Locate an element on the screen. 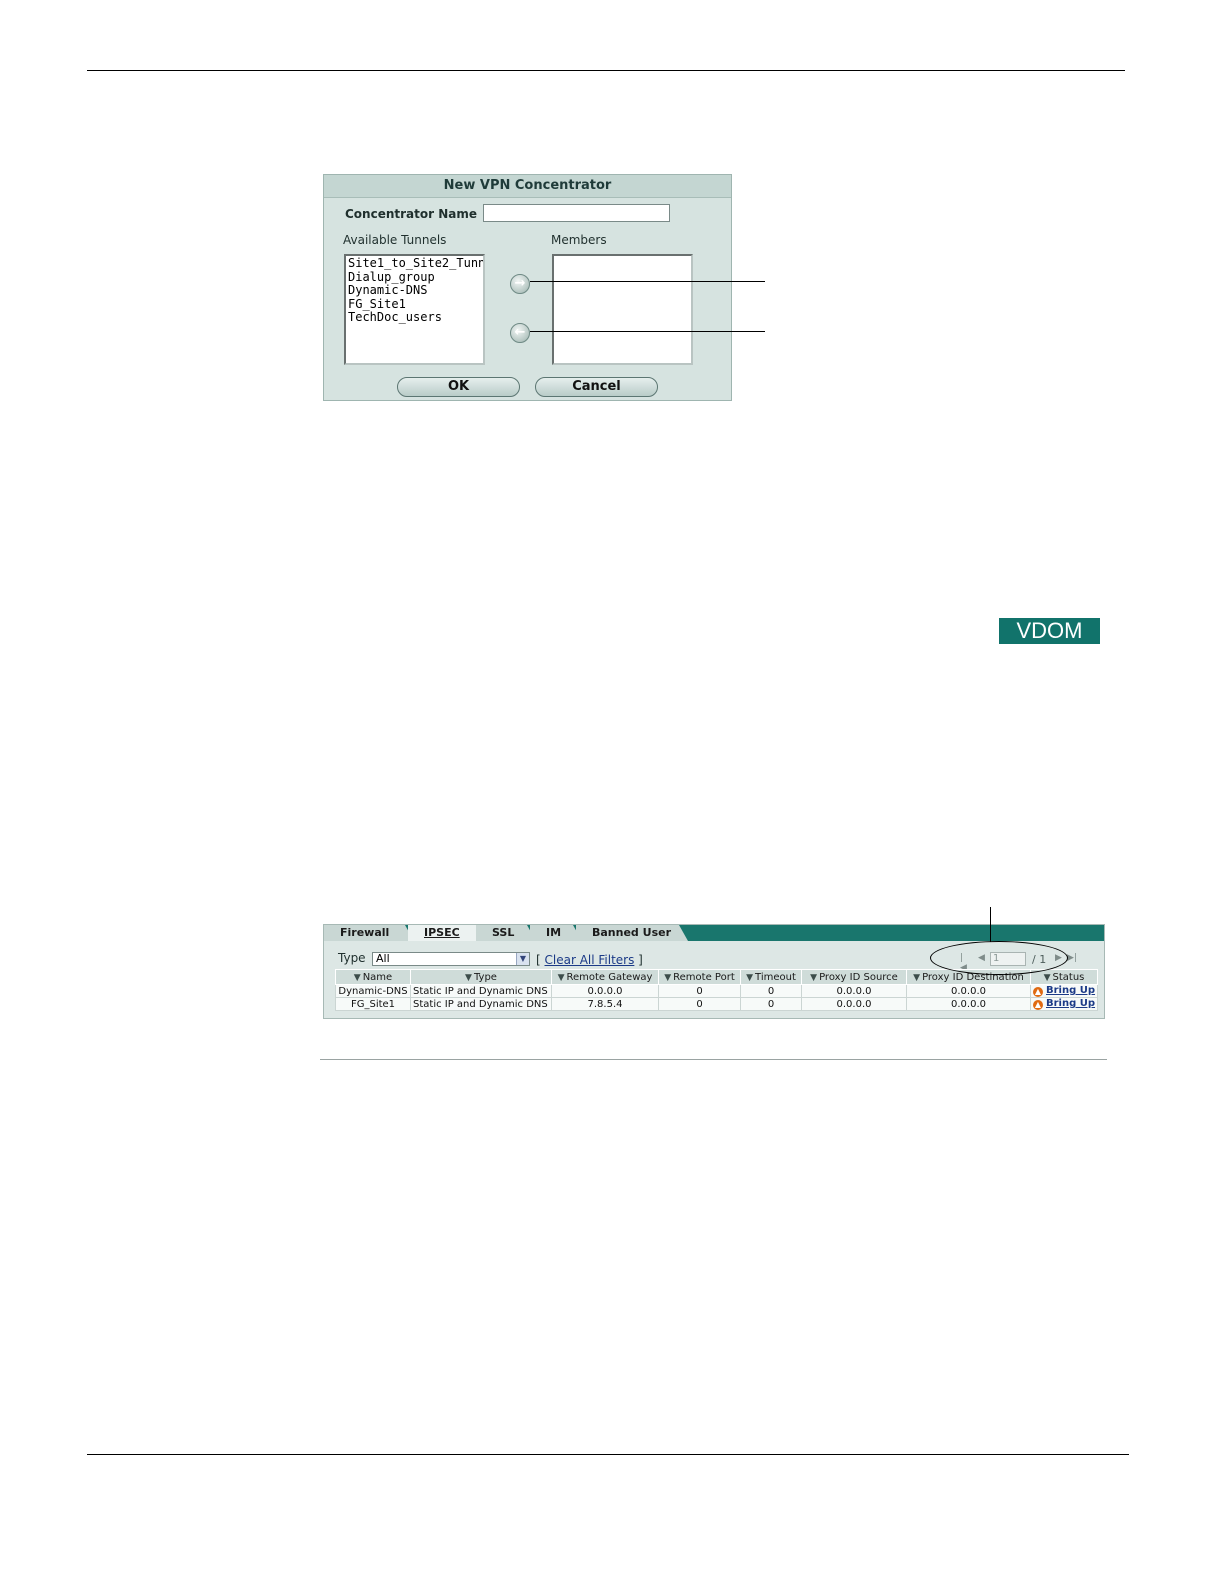 Image resolution: width=1224 pixels, height=1584 pixels. left-arrow-icon: ← is located at coordinates (520, 332).